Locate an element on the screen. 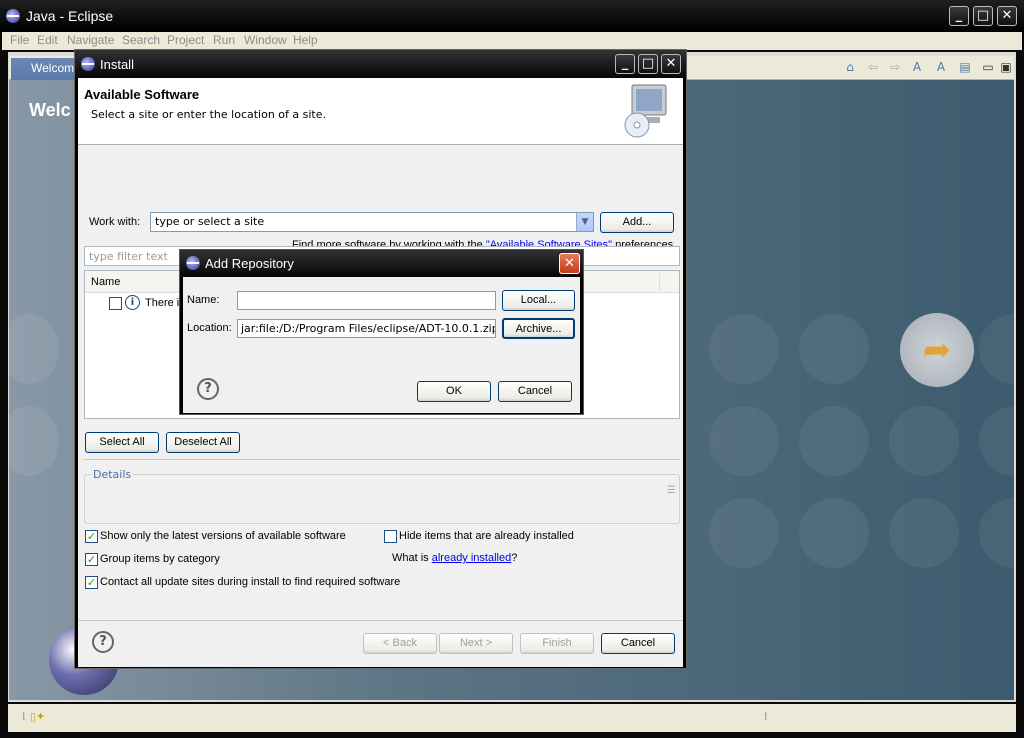 This screenshot has width=1024, height=738. tree-row-checkbox is located at coordinates (115, 303).